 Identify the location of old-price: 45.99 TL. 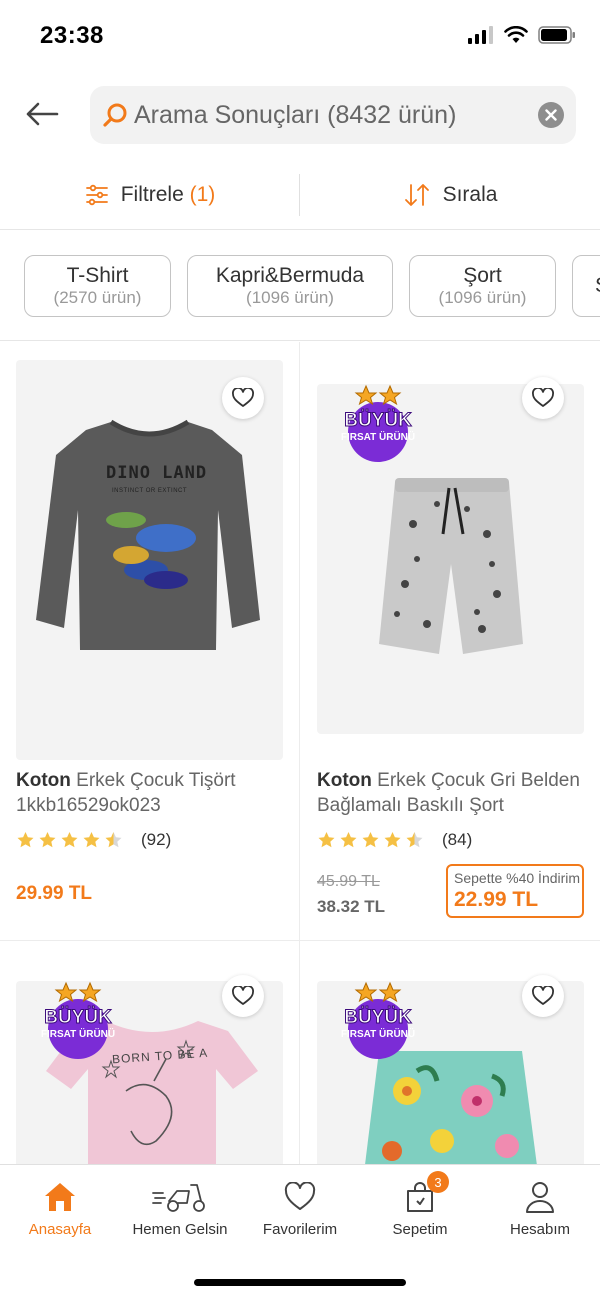
(348, 881).